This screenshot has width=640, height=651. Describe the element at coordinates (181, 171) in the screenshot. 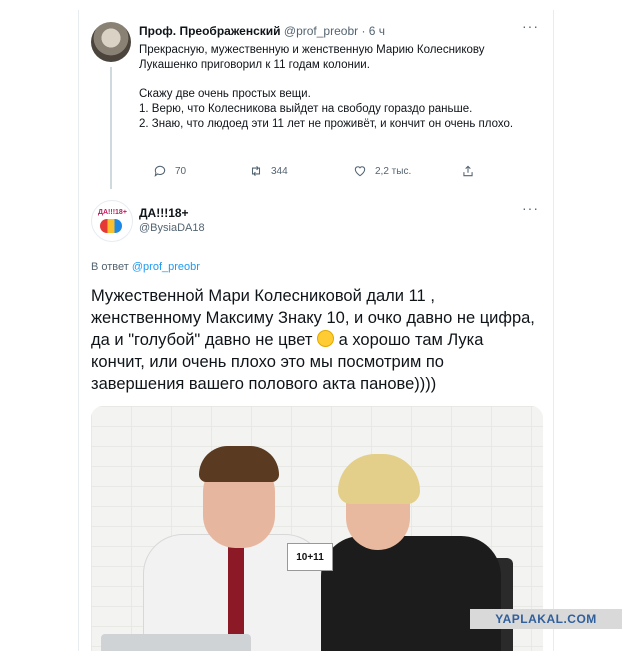

I see `reply-count: 70` at that location.